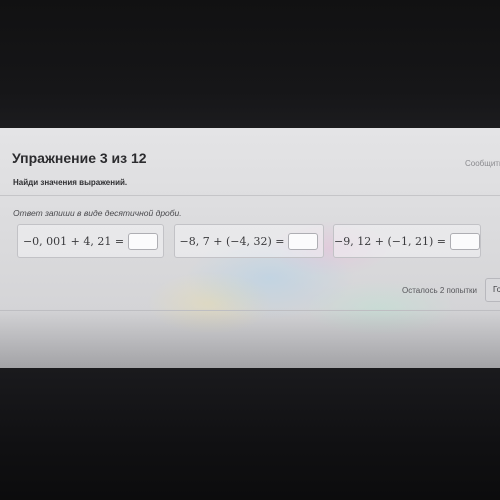 The width and height of the screenshot is (500, 500). Describe the element at coordinates (390, 241) in the screenshot. I see `task-expression-3: −9, 12 + (−1, 21) =` at that location.